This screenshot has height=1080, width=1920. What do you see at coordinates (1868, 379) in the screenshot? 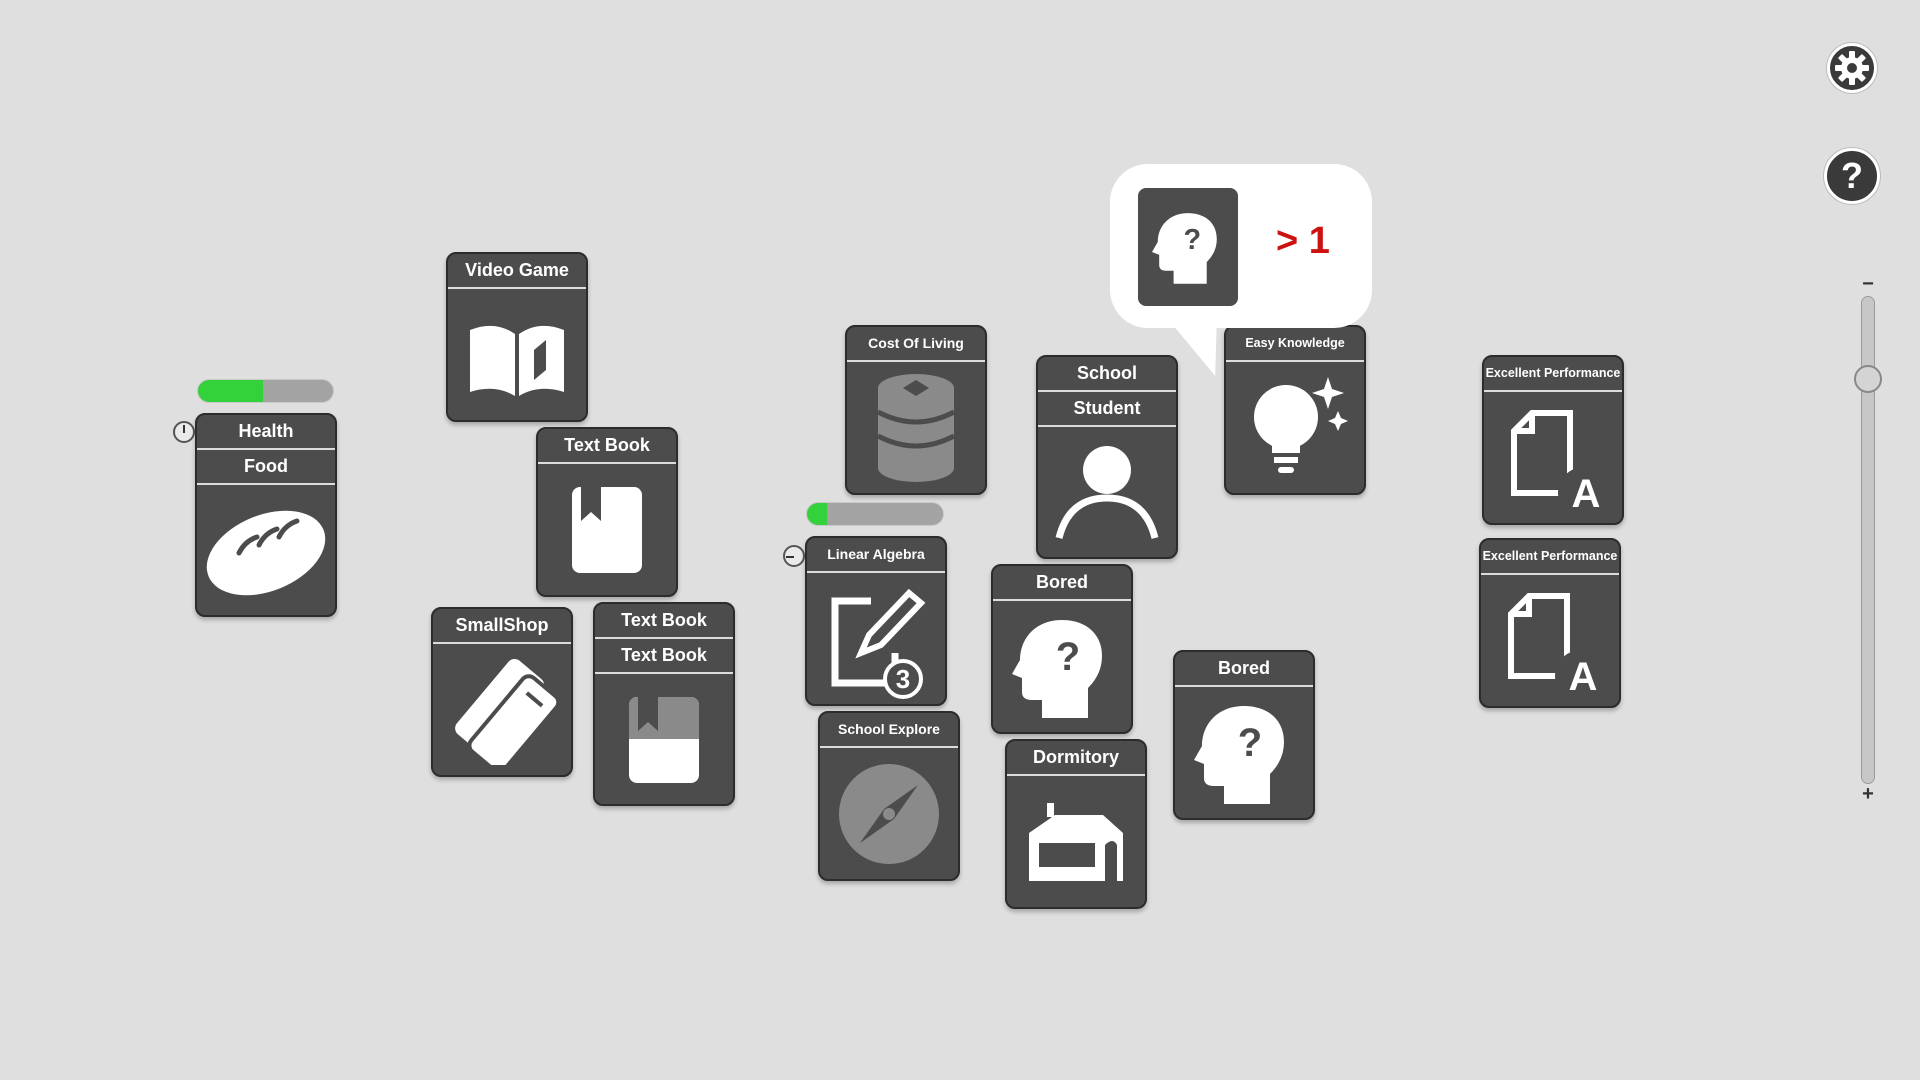
I see `zoom-slider-handle` at bounding box center [1868, 379].